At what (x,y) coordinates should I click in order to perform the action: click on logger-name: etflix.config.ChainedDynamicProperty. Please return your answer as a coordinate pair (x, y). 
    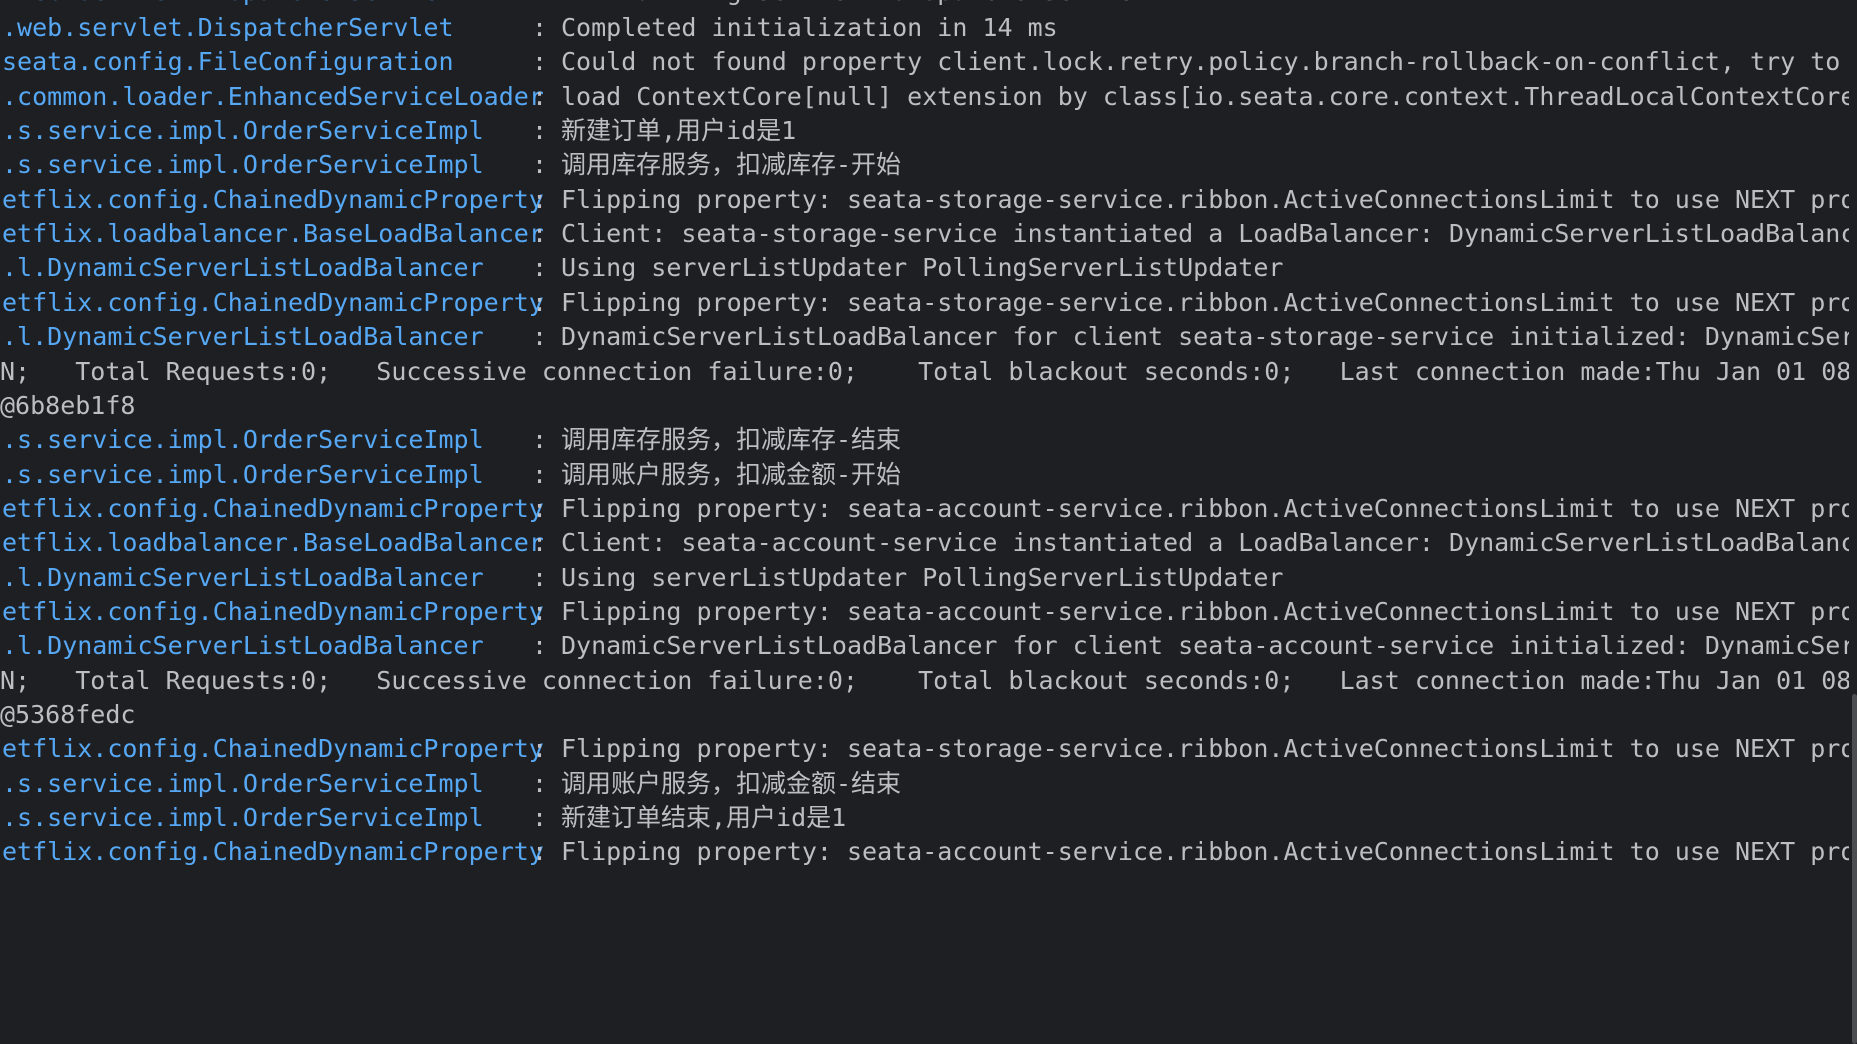
    Looking at the image, I should click on (273, 852).